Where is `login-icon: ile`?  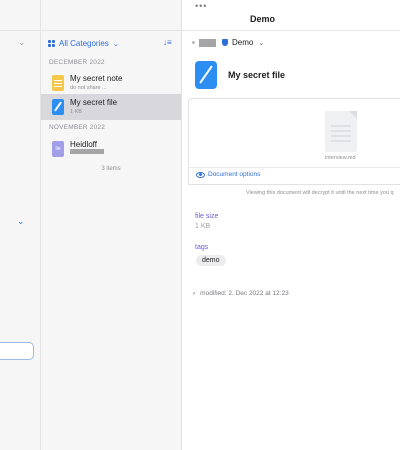
login-icon: ile is located at coordinates (58, 149).